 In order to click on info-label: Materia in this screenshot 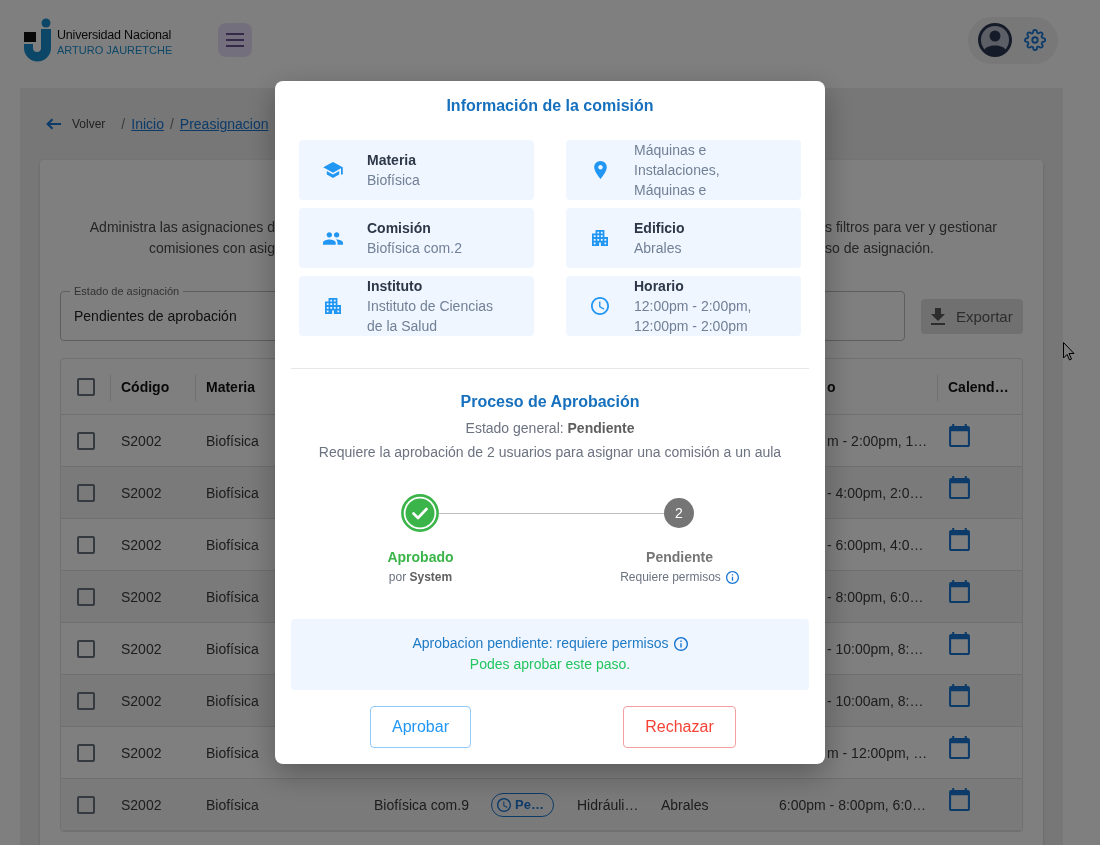, I will do `click(392, 160)`.